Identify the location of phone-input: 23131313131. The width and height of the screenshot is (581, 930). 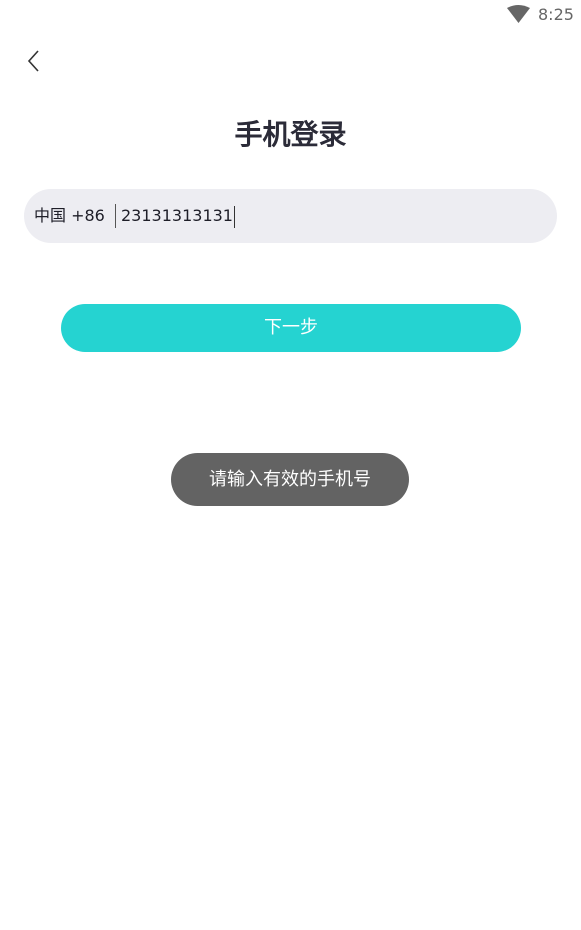
(321, 216).